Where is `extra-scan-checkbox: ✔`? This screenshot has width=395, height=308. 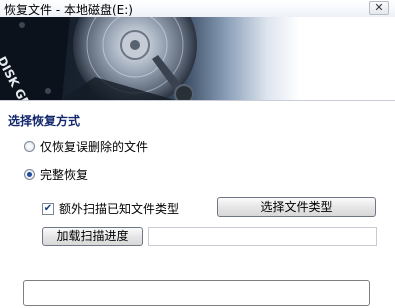
extra-scan-checkbox: ✔ is located at coordinates (48, 208).